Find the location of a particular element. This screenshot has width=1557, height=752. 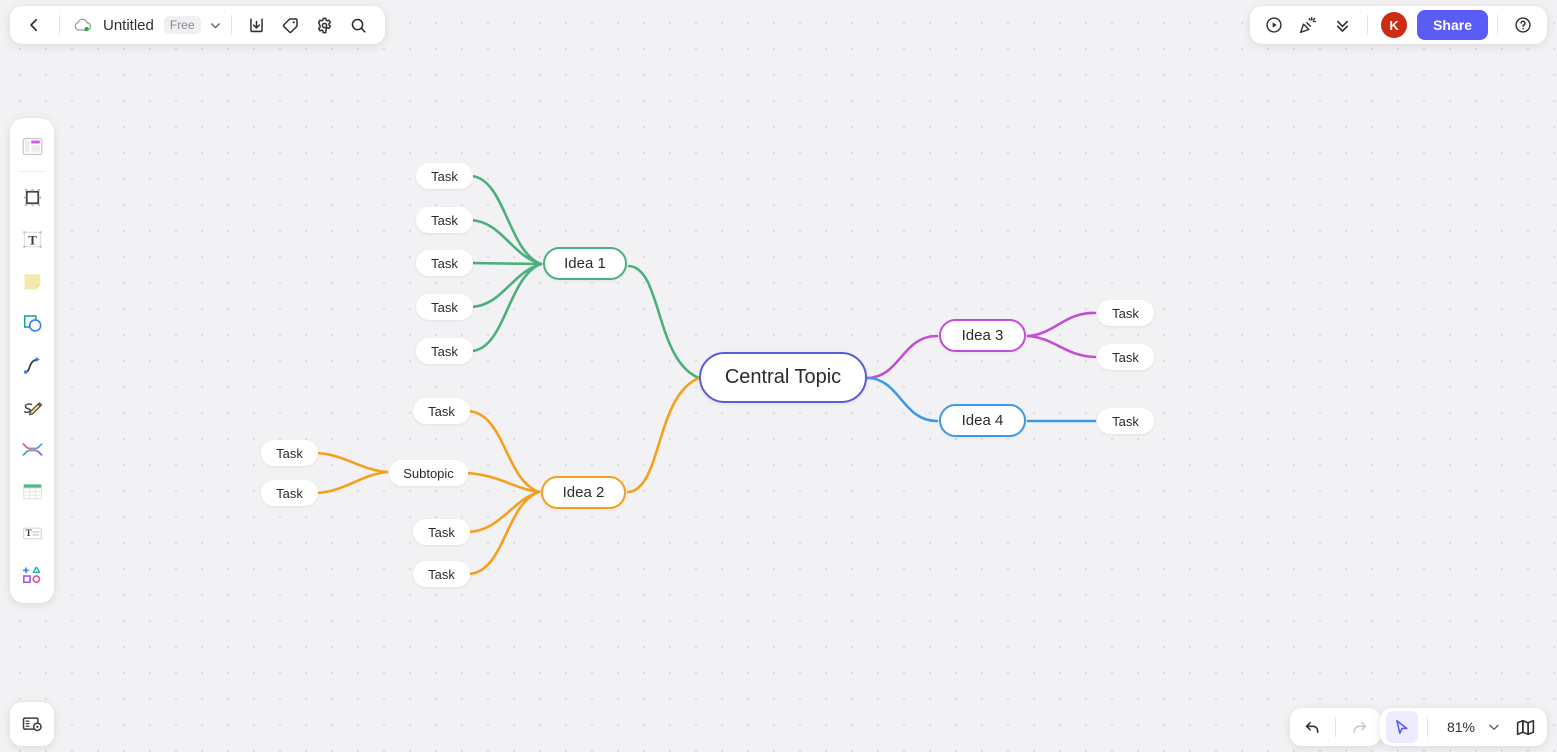

sidebar-item-note: T is located at coordinates (32, 533).